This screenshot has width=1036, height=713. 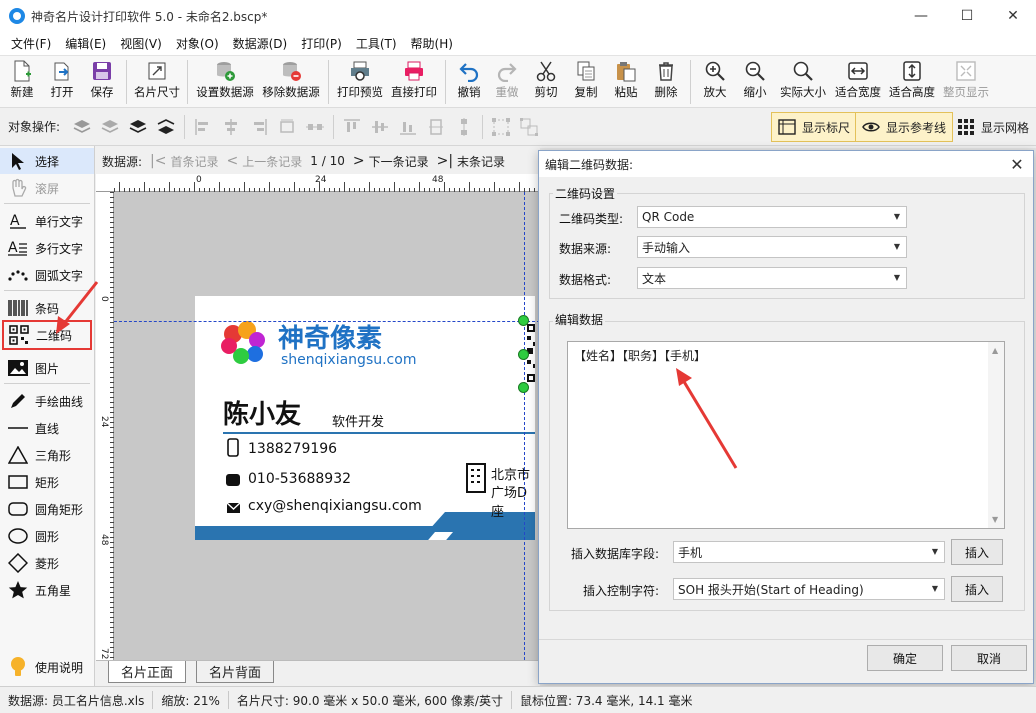 I want to click on guide-line-horizontal, so click(x=327, y=321).